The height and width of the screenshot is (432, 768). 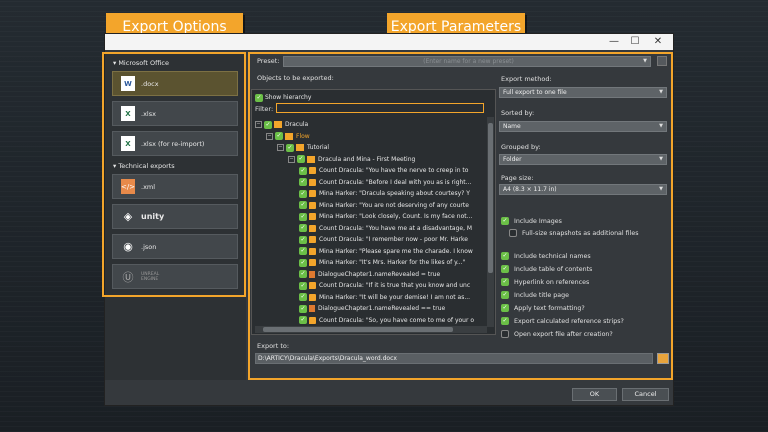 What do you see at coordinates (658, 42) in the screenshot?
I see `close-button: ✕` at bounding box center [658, 42].